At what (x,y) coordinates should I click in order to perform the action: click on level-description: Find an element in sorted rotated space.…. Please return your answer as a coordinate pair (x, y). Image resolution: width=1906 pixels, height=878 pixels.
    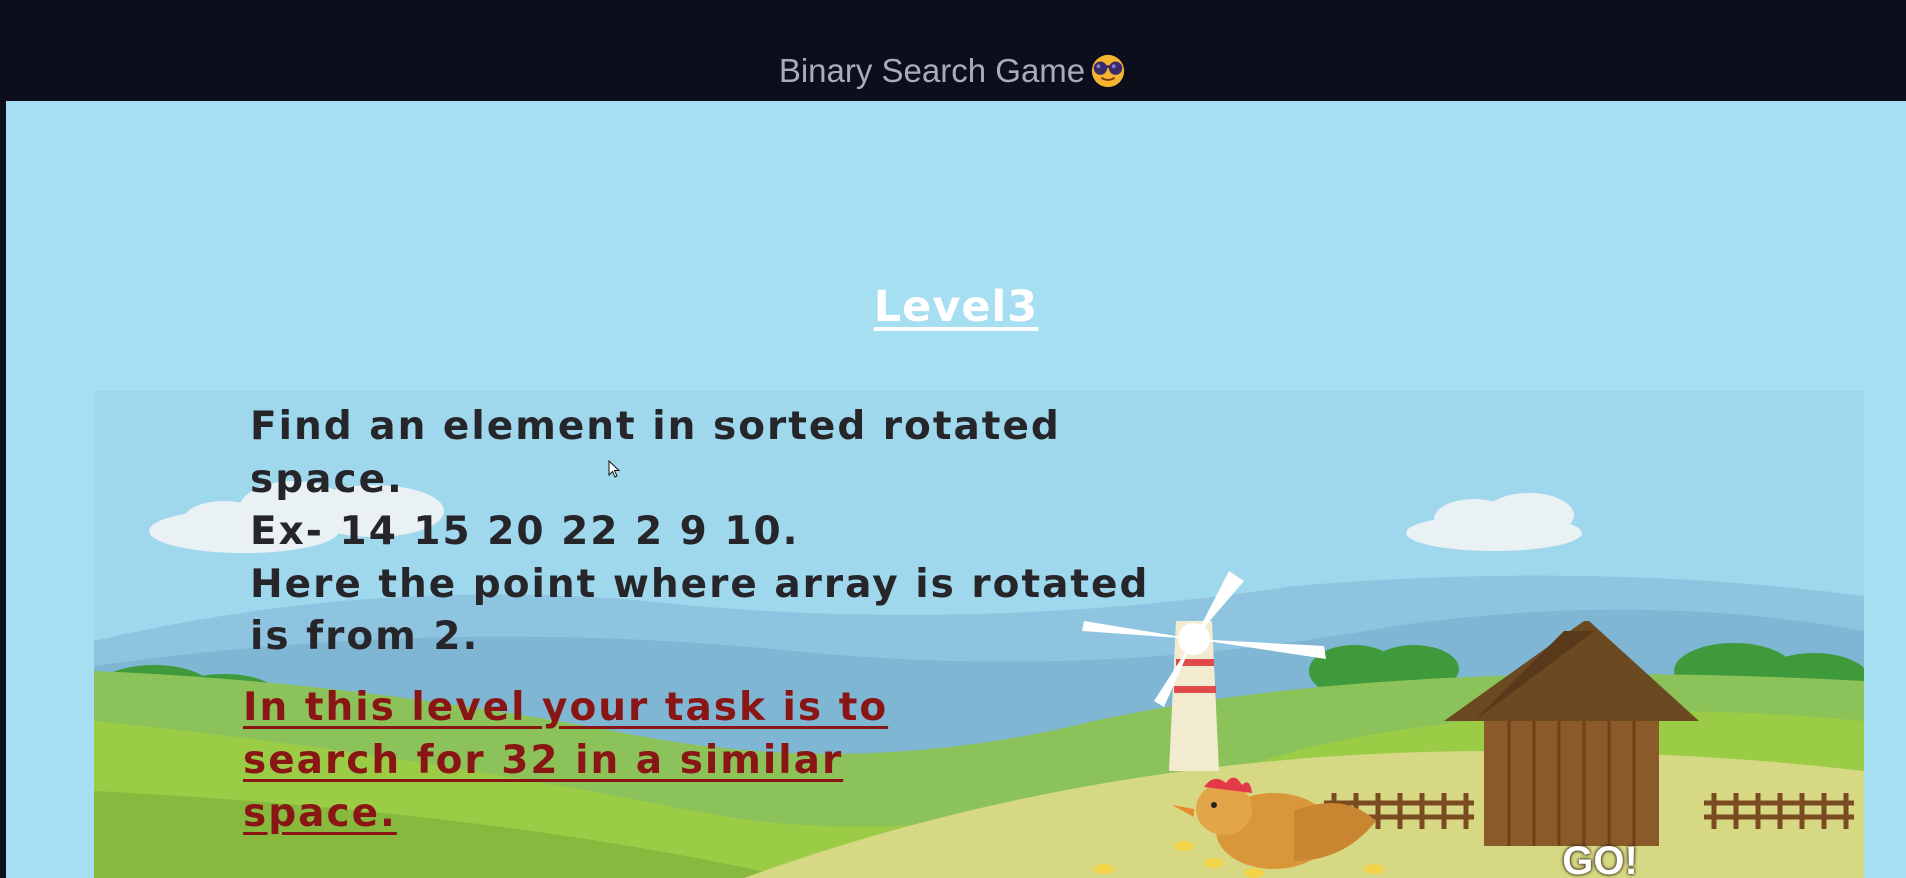
    Looking at the image, I should click on (700, 532).